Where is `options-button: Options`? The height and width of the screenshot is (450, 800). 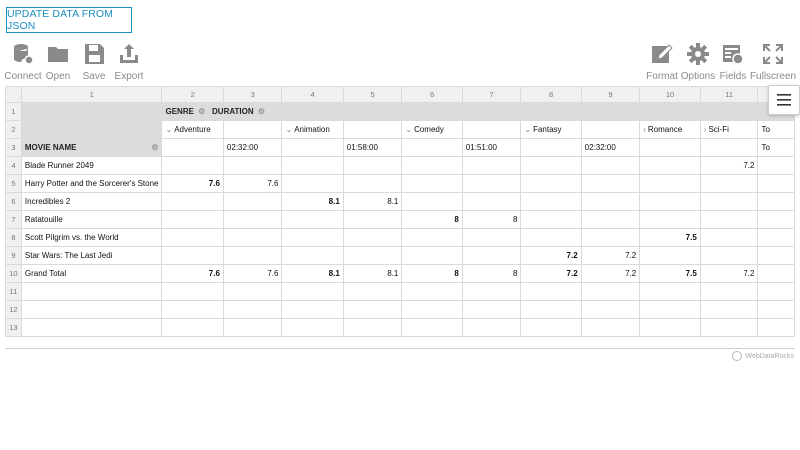
options-button: Options is located at coordinates (698, 62).